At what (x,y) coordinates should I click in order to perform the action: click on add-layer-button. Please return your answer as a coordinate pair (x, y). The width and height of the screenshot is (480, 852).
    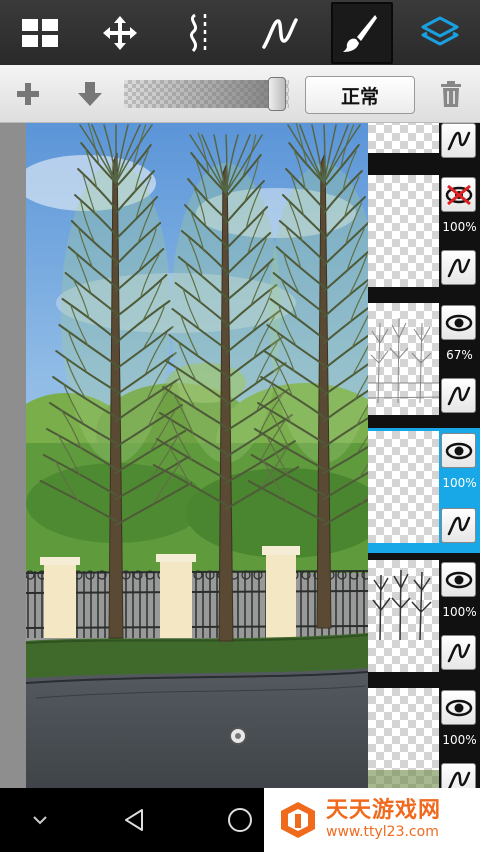
    Looking at the image, I should click on (28, 94).